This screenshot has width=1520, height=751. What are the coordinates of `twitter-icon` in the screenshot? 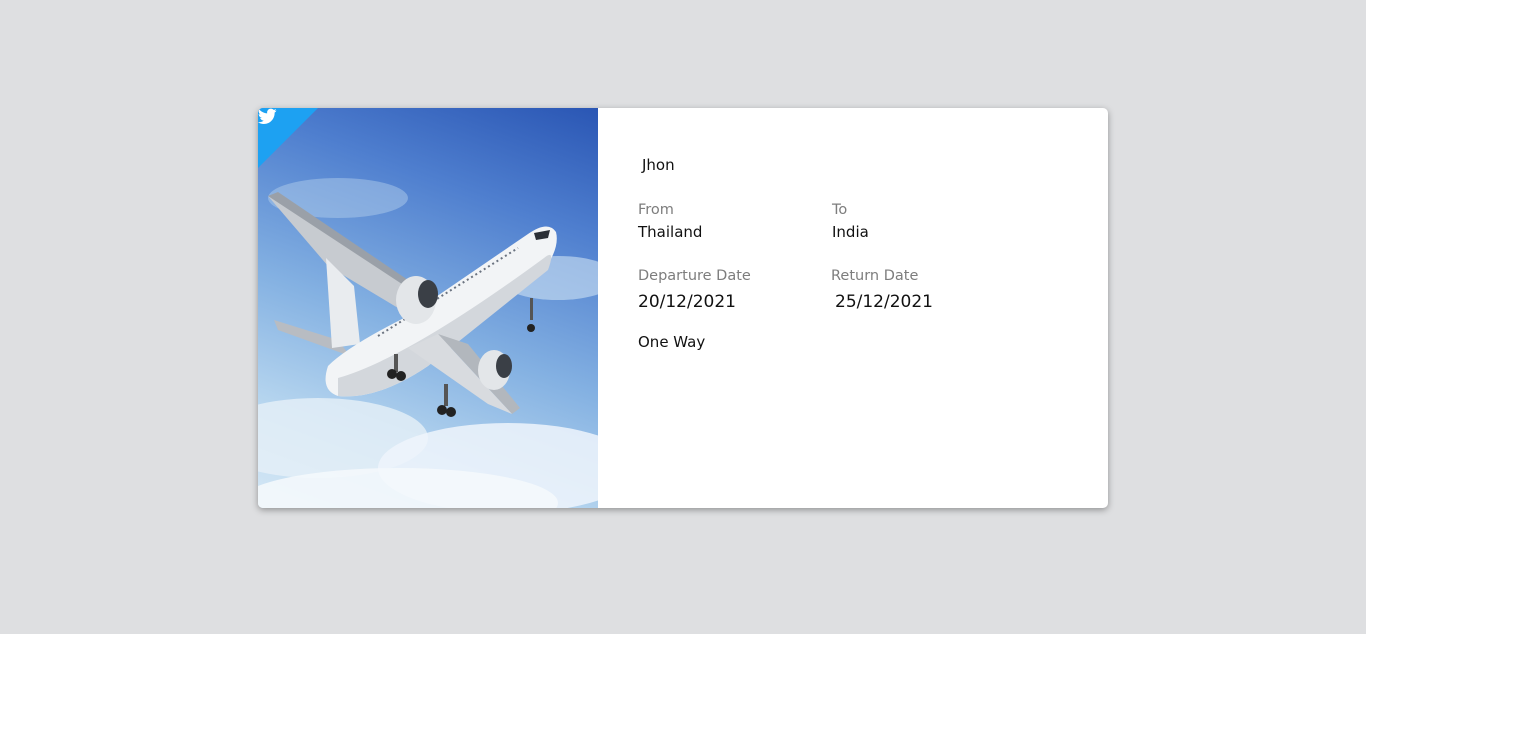 It's located at (267, 116).